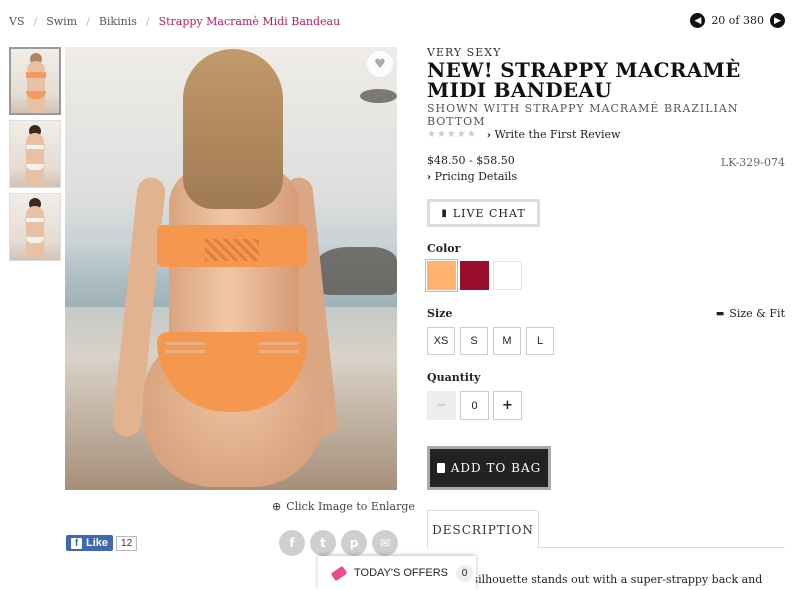 This screenshot has width=800, height=590. Describe the element at coordinates (249, 21) in the screenshot. I see `breadcrumb-current: Strappy Macramè Midi Bandeau` at that location.